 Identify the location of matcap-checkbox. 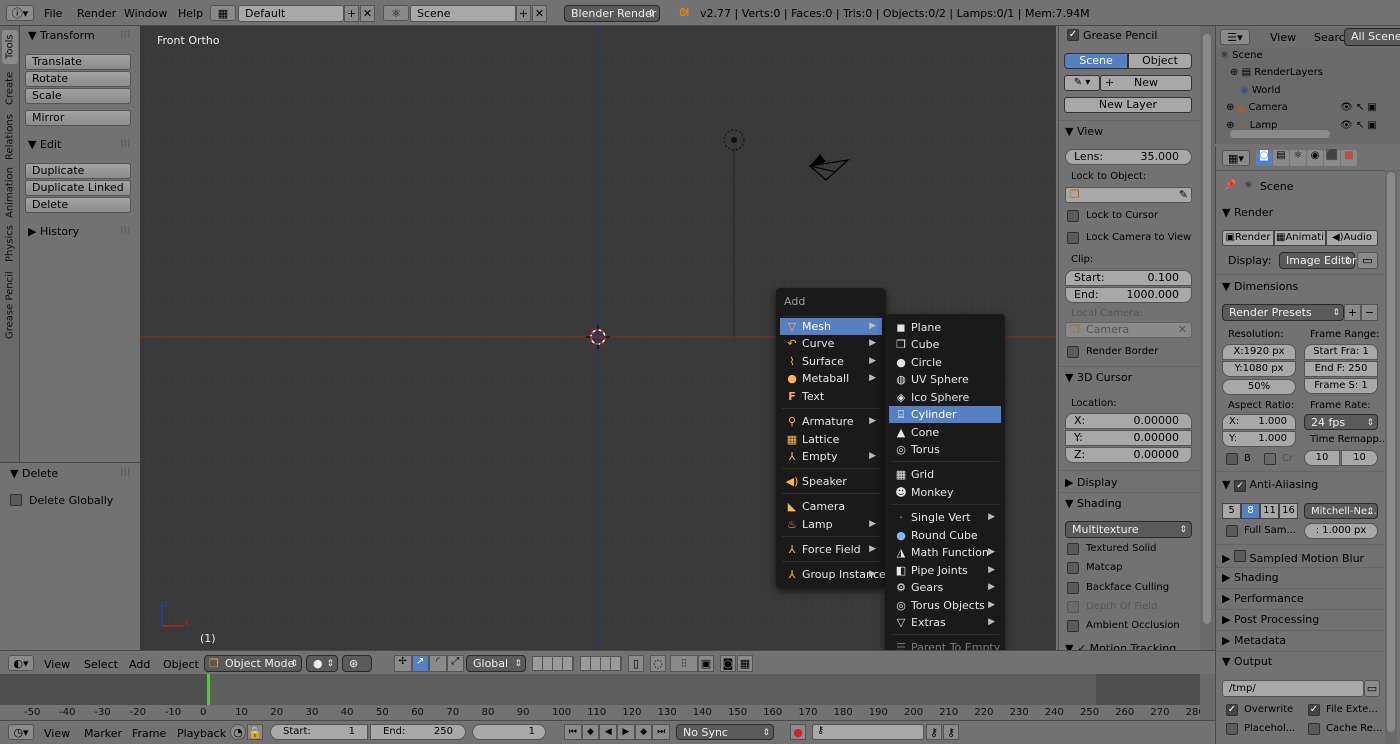
(1073, 568).